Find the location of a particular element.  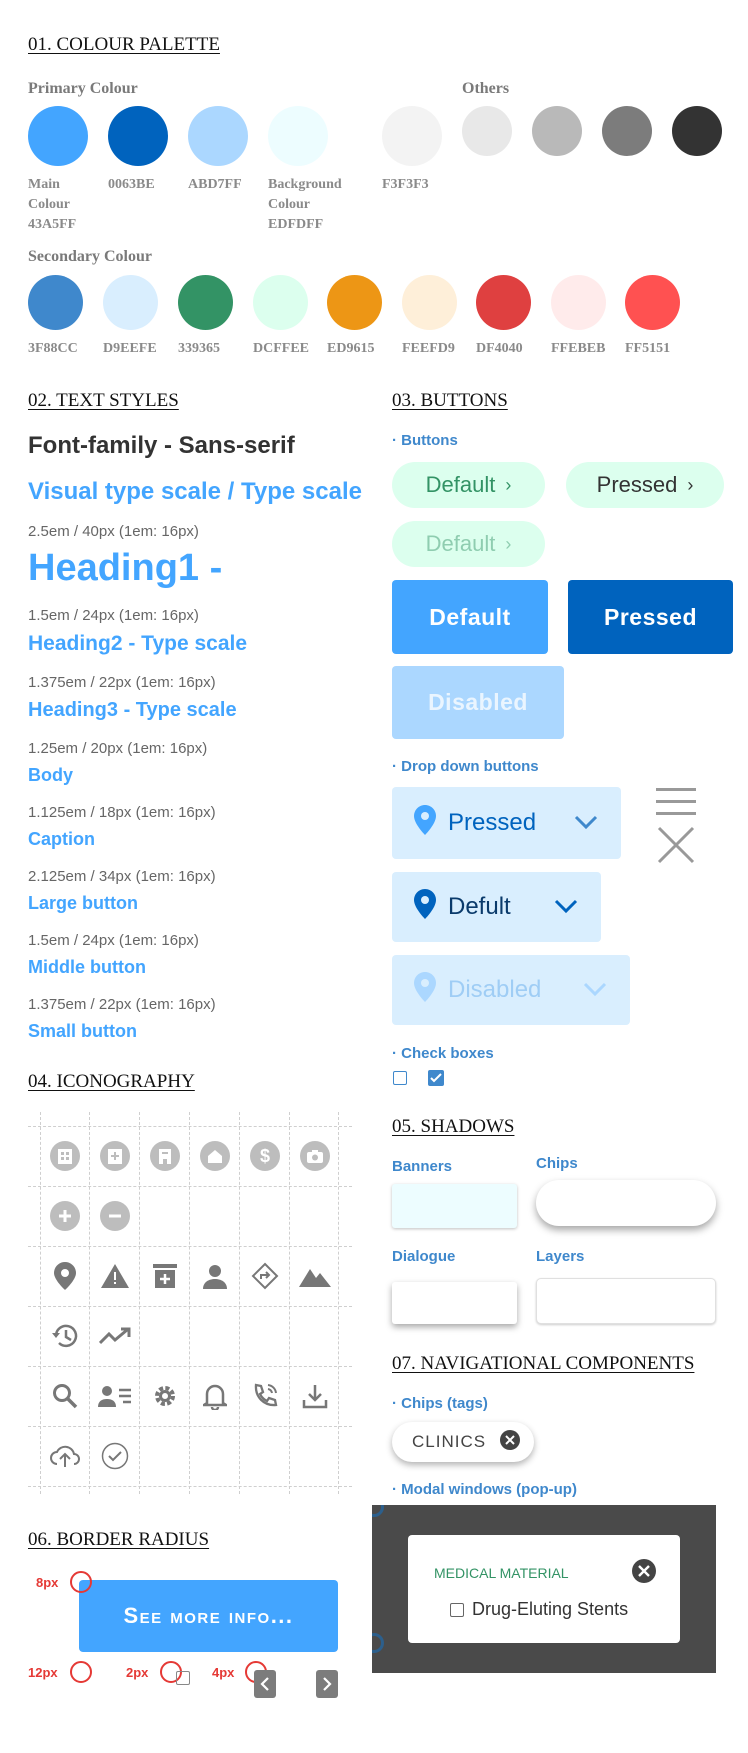

history-icon is located at coordinates (65, 1336).